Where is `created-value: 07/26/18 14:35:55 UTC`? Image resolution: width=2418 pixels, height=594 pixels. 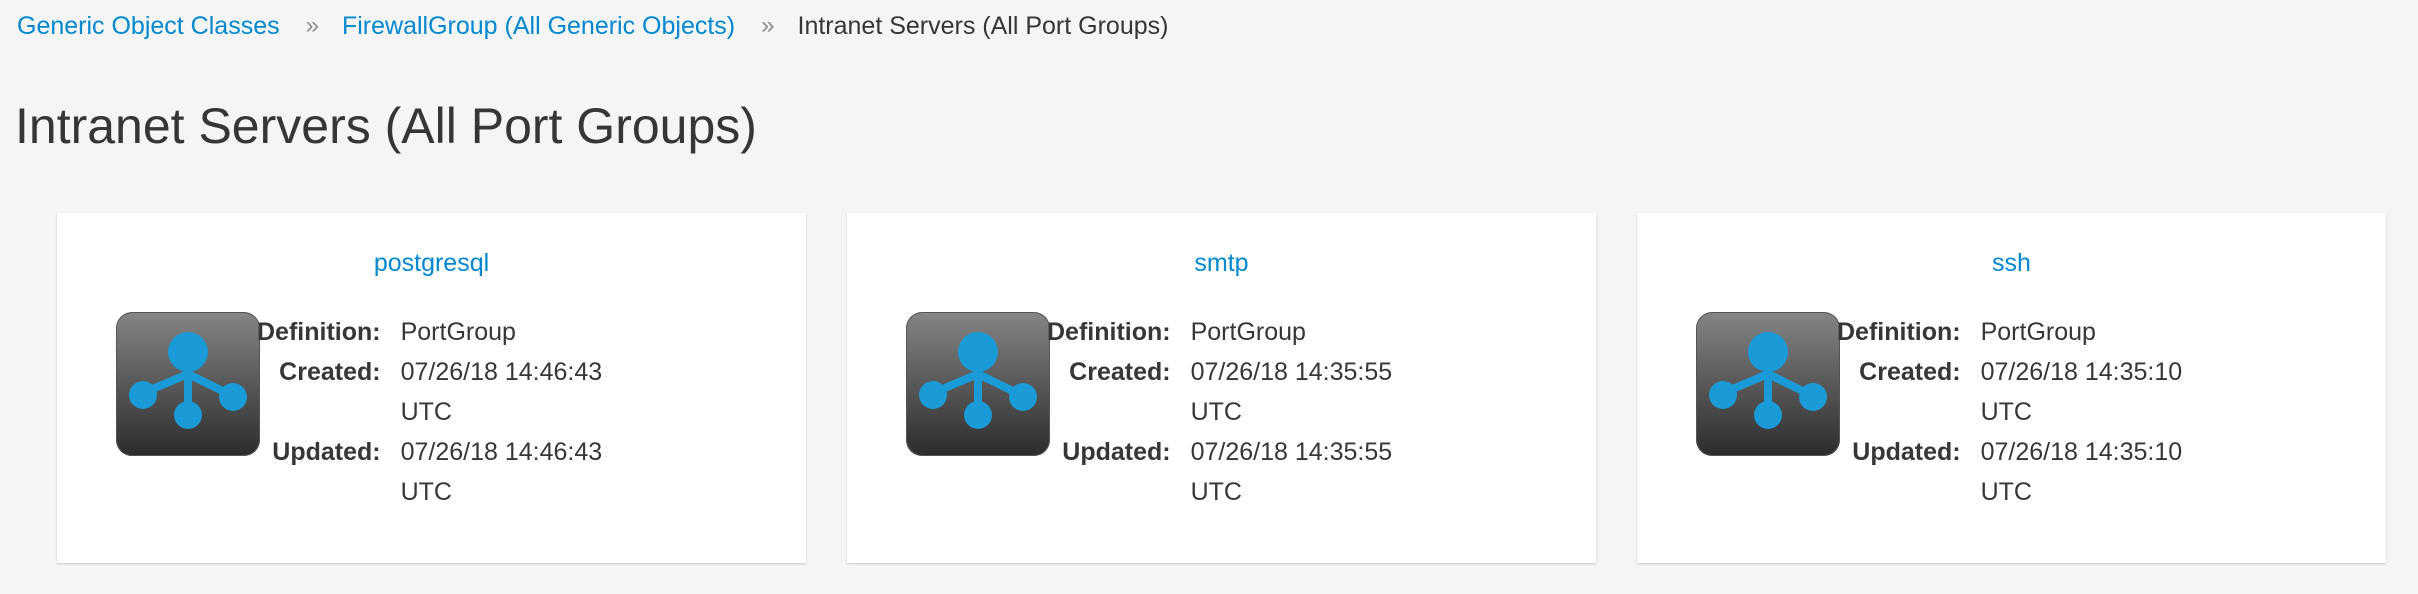
created-value: 07/26/18 14:35:55 UTC is located at coordinates (1291, 392).